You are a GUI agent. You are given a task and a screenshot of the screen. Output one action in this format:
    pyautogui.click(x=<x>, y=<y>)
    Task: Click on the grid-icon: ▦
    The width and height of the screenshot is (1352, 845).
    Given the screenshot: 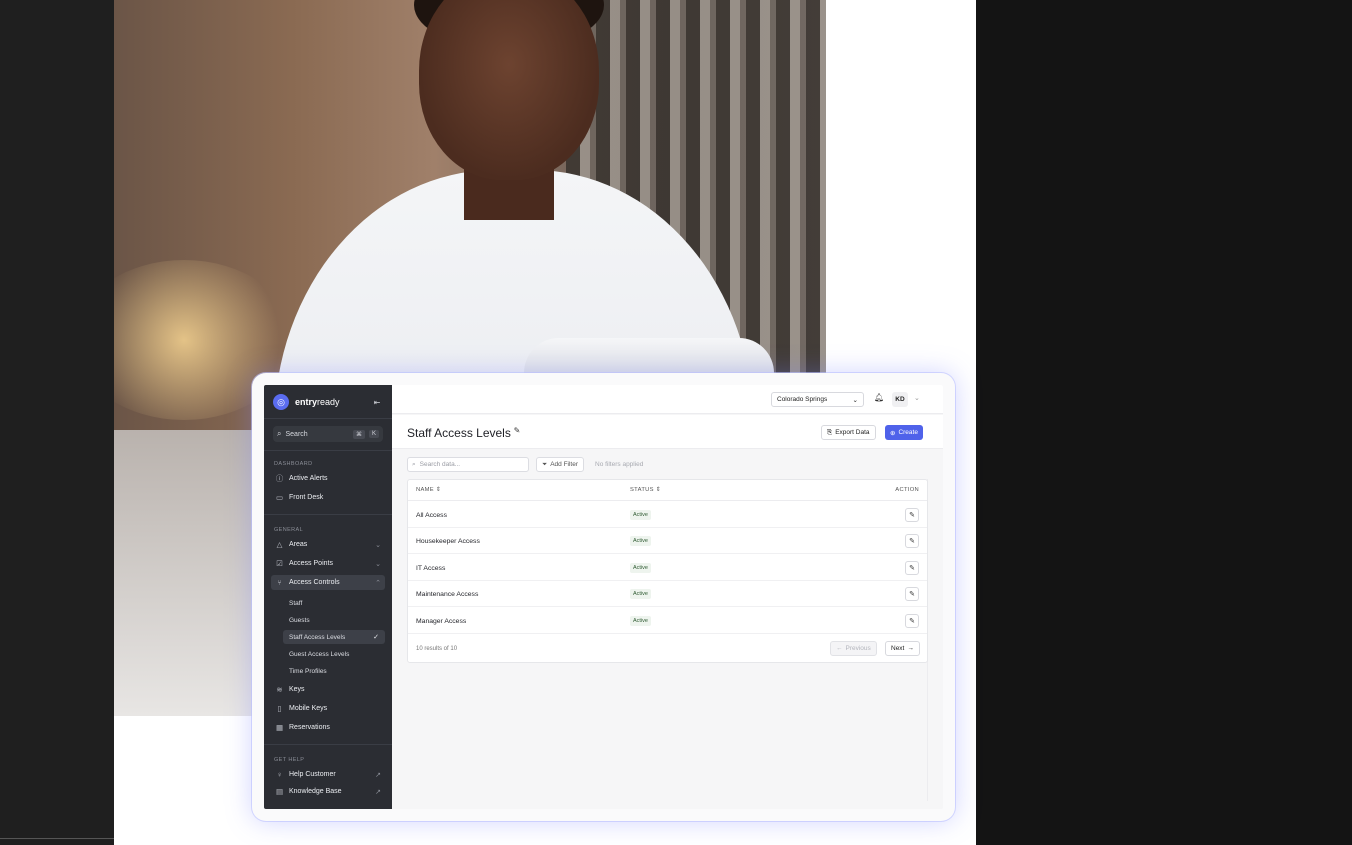 What is the action you would take?
    pyautogui.click(x=279, y=727)
    